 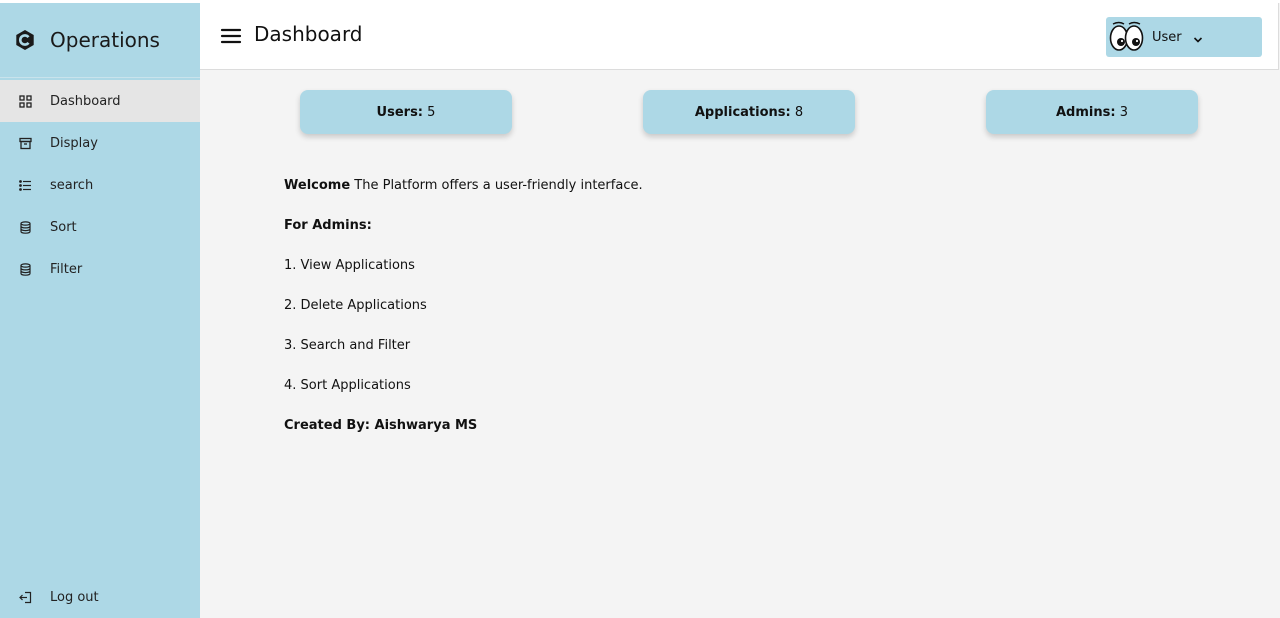 I want to click on chevron-down-icon, so click(x=1198, y=37).